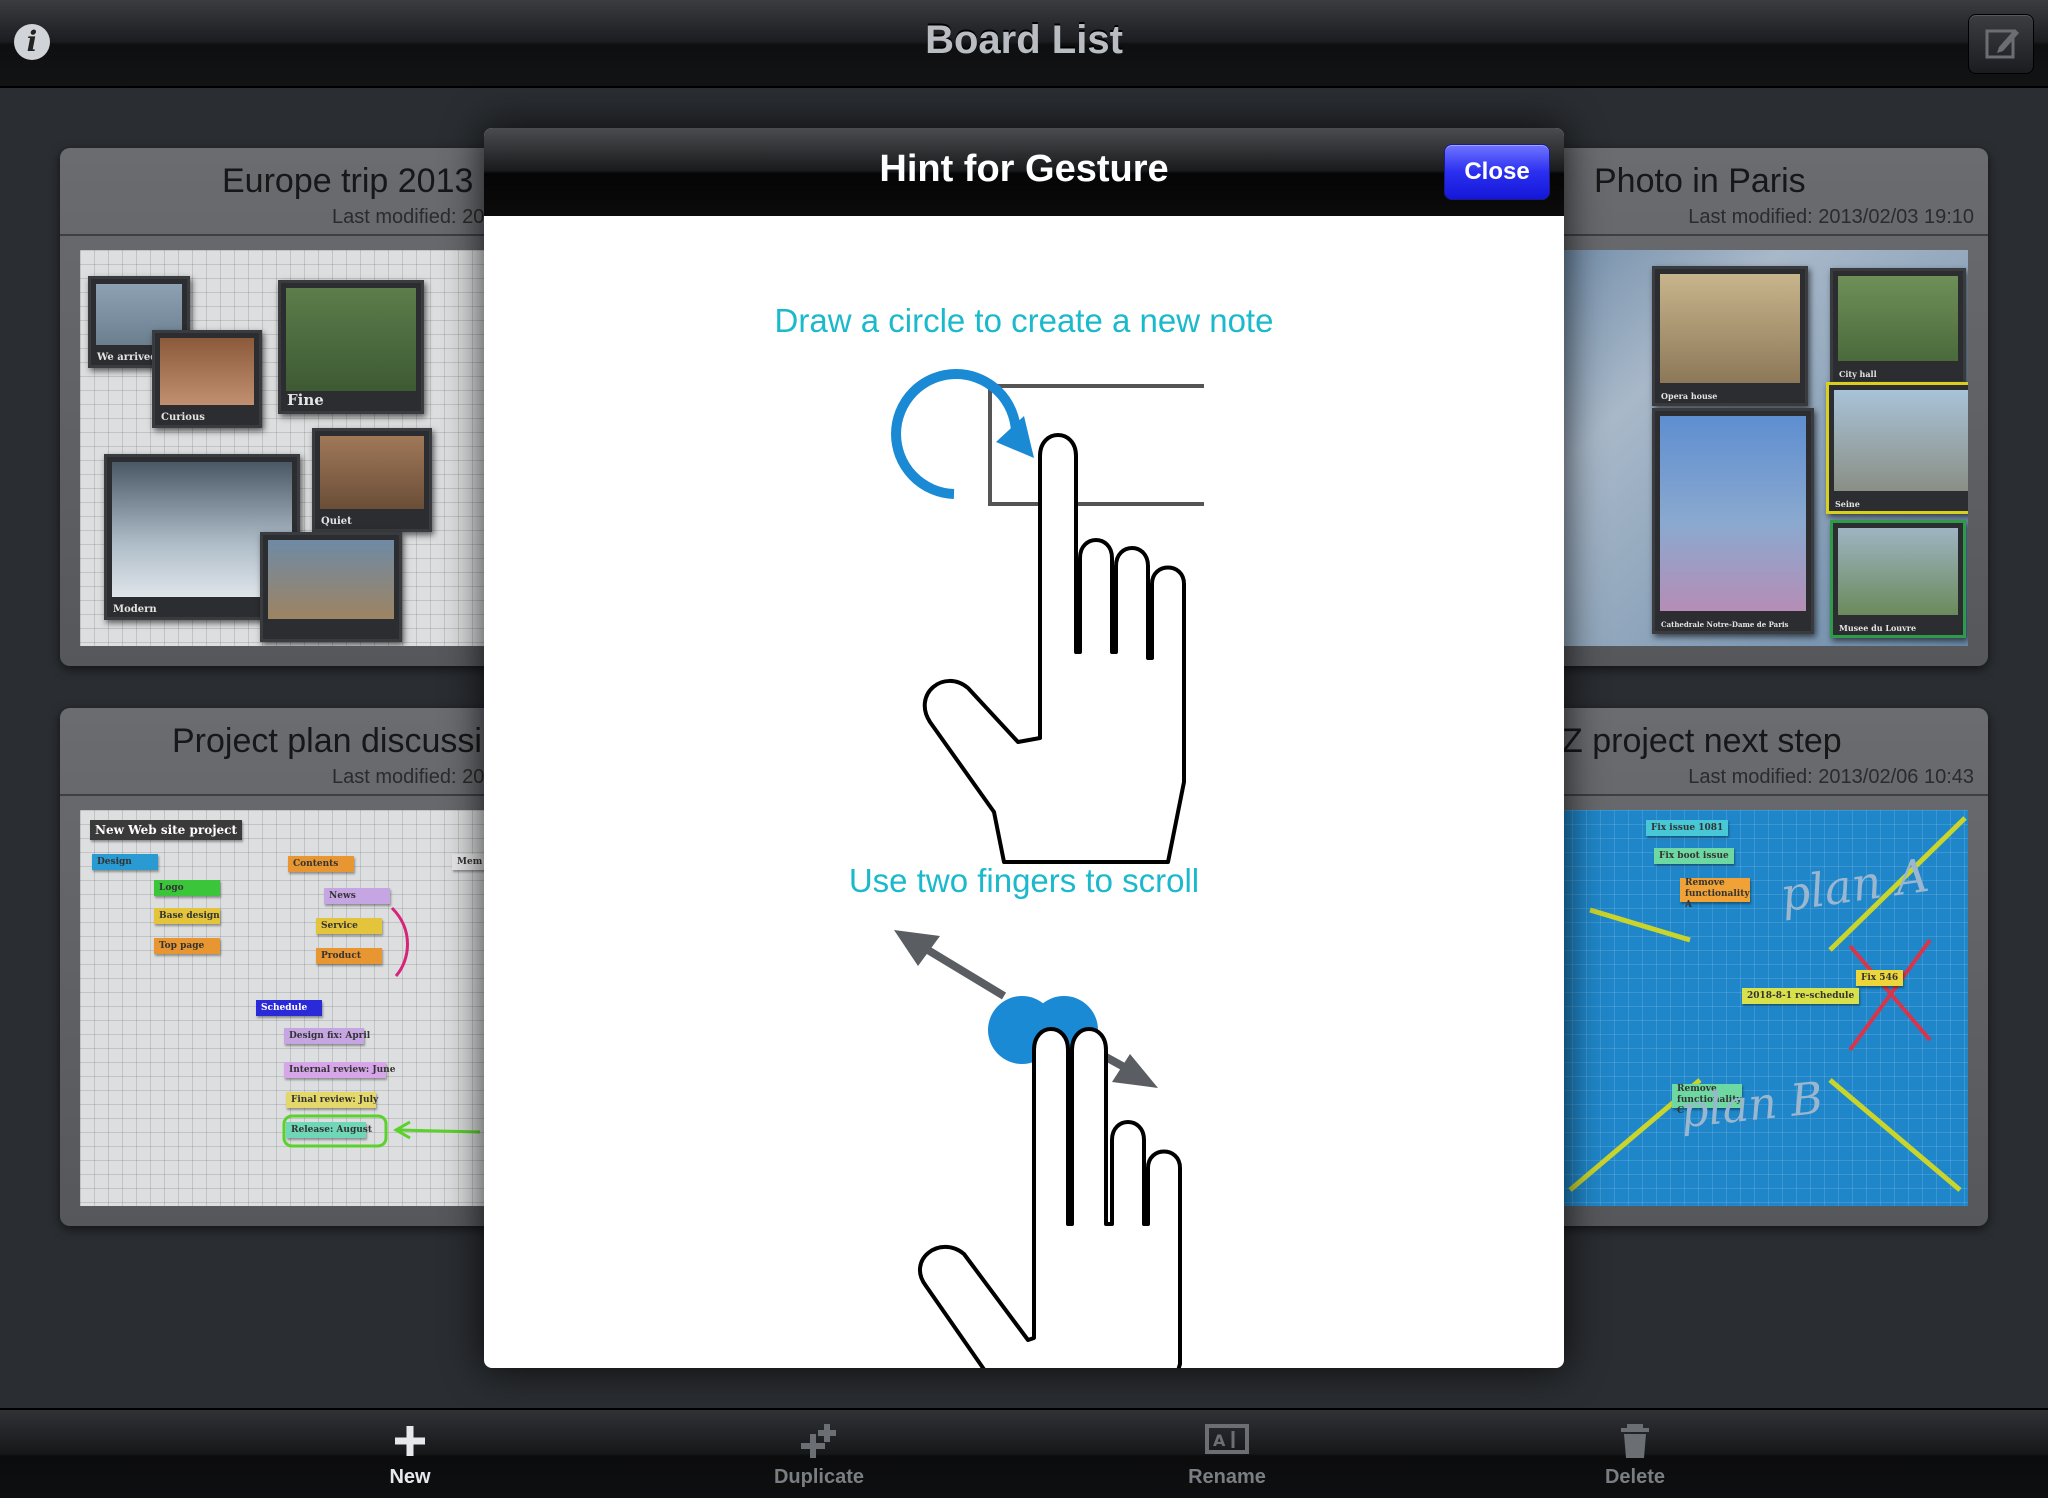 The height and width of the screenshot is (1498, 2048). I want to click on hint-two-finger-text: Use two fingers to scroll, so click(1024, 880).